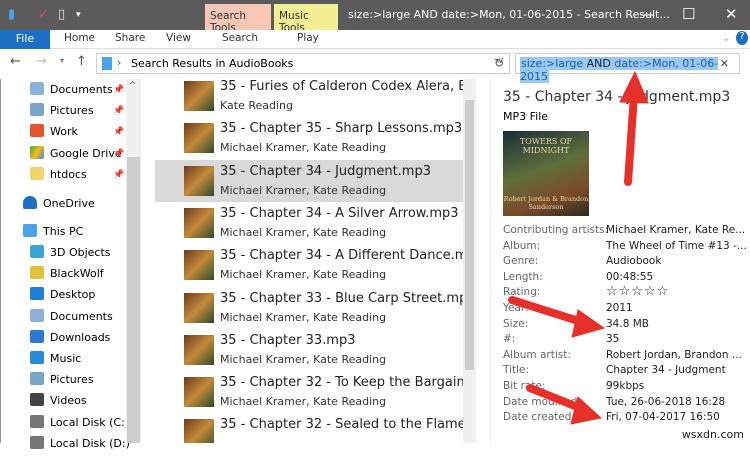 This screenshot has height=456, width=750. Describe the element at coordinates (55, 361) in the screenshot. I see `nav-item-music: Music` at that location.